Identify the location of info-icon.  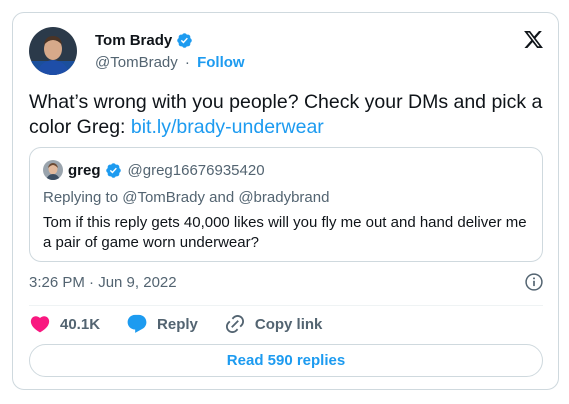
(534, 282).